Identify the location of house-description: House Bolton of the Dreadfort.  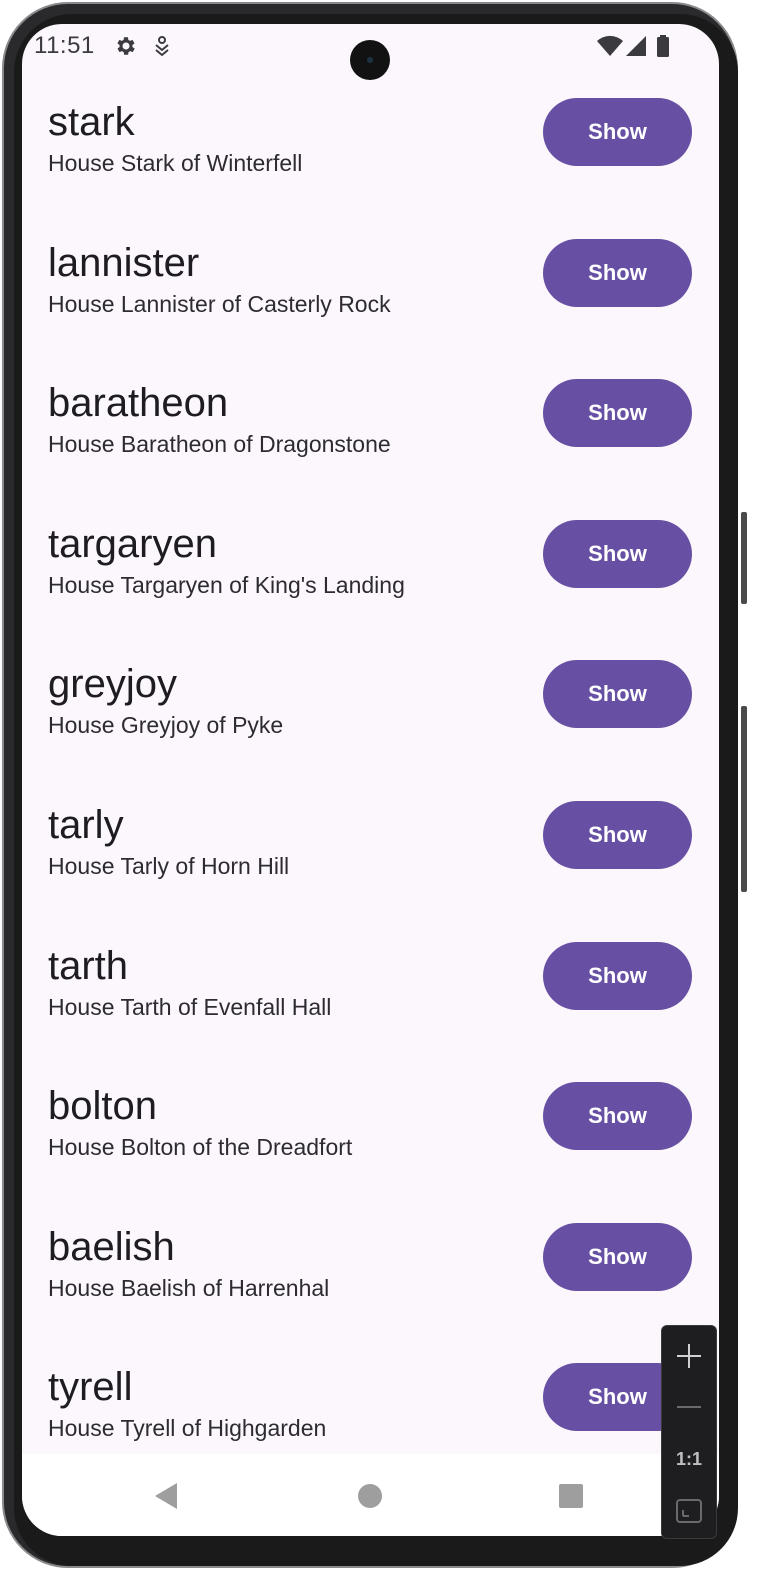
(200, 1147).